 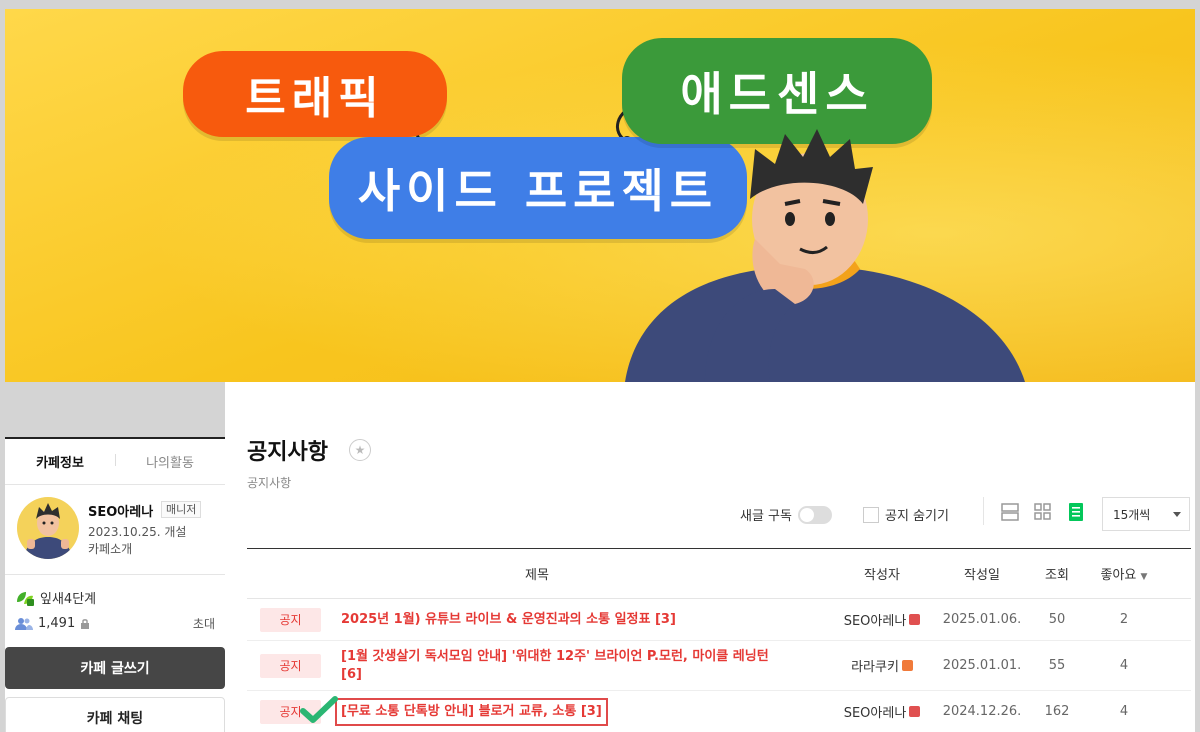 I want to click on banner-tag-traffic: 트래픽, so click(x=315, y=94).